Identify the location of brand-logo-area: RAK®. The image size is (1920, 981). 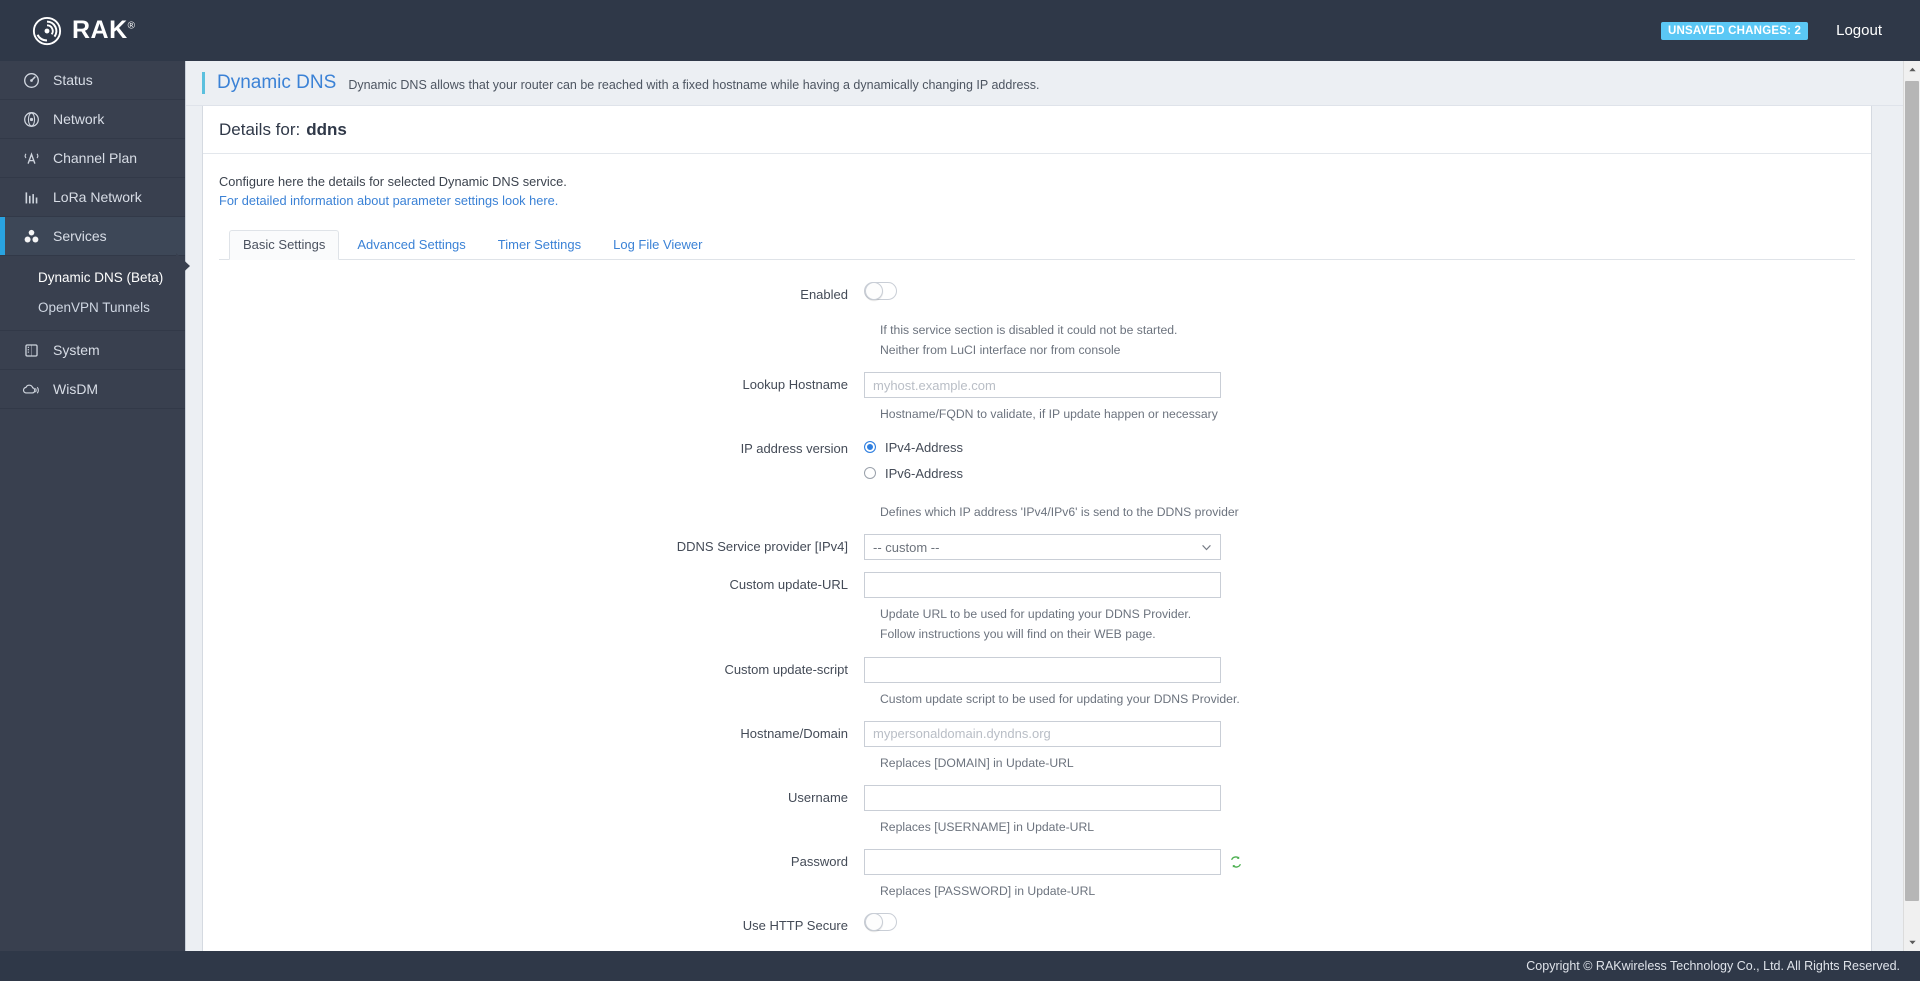
(92, 30).